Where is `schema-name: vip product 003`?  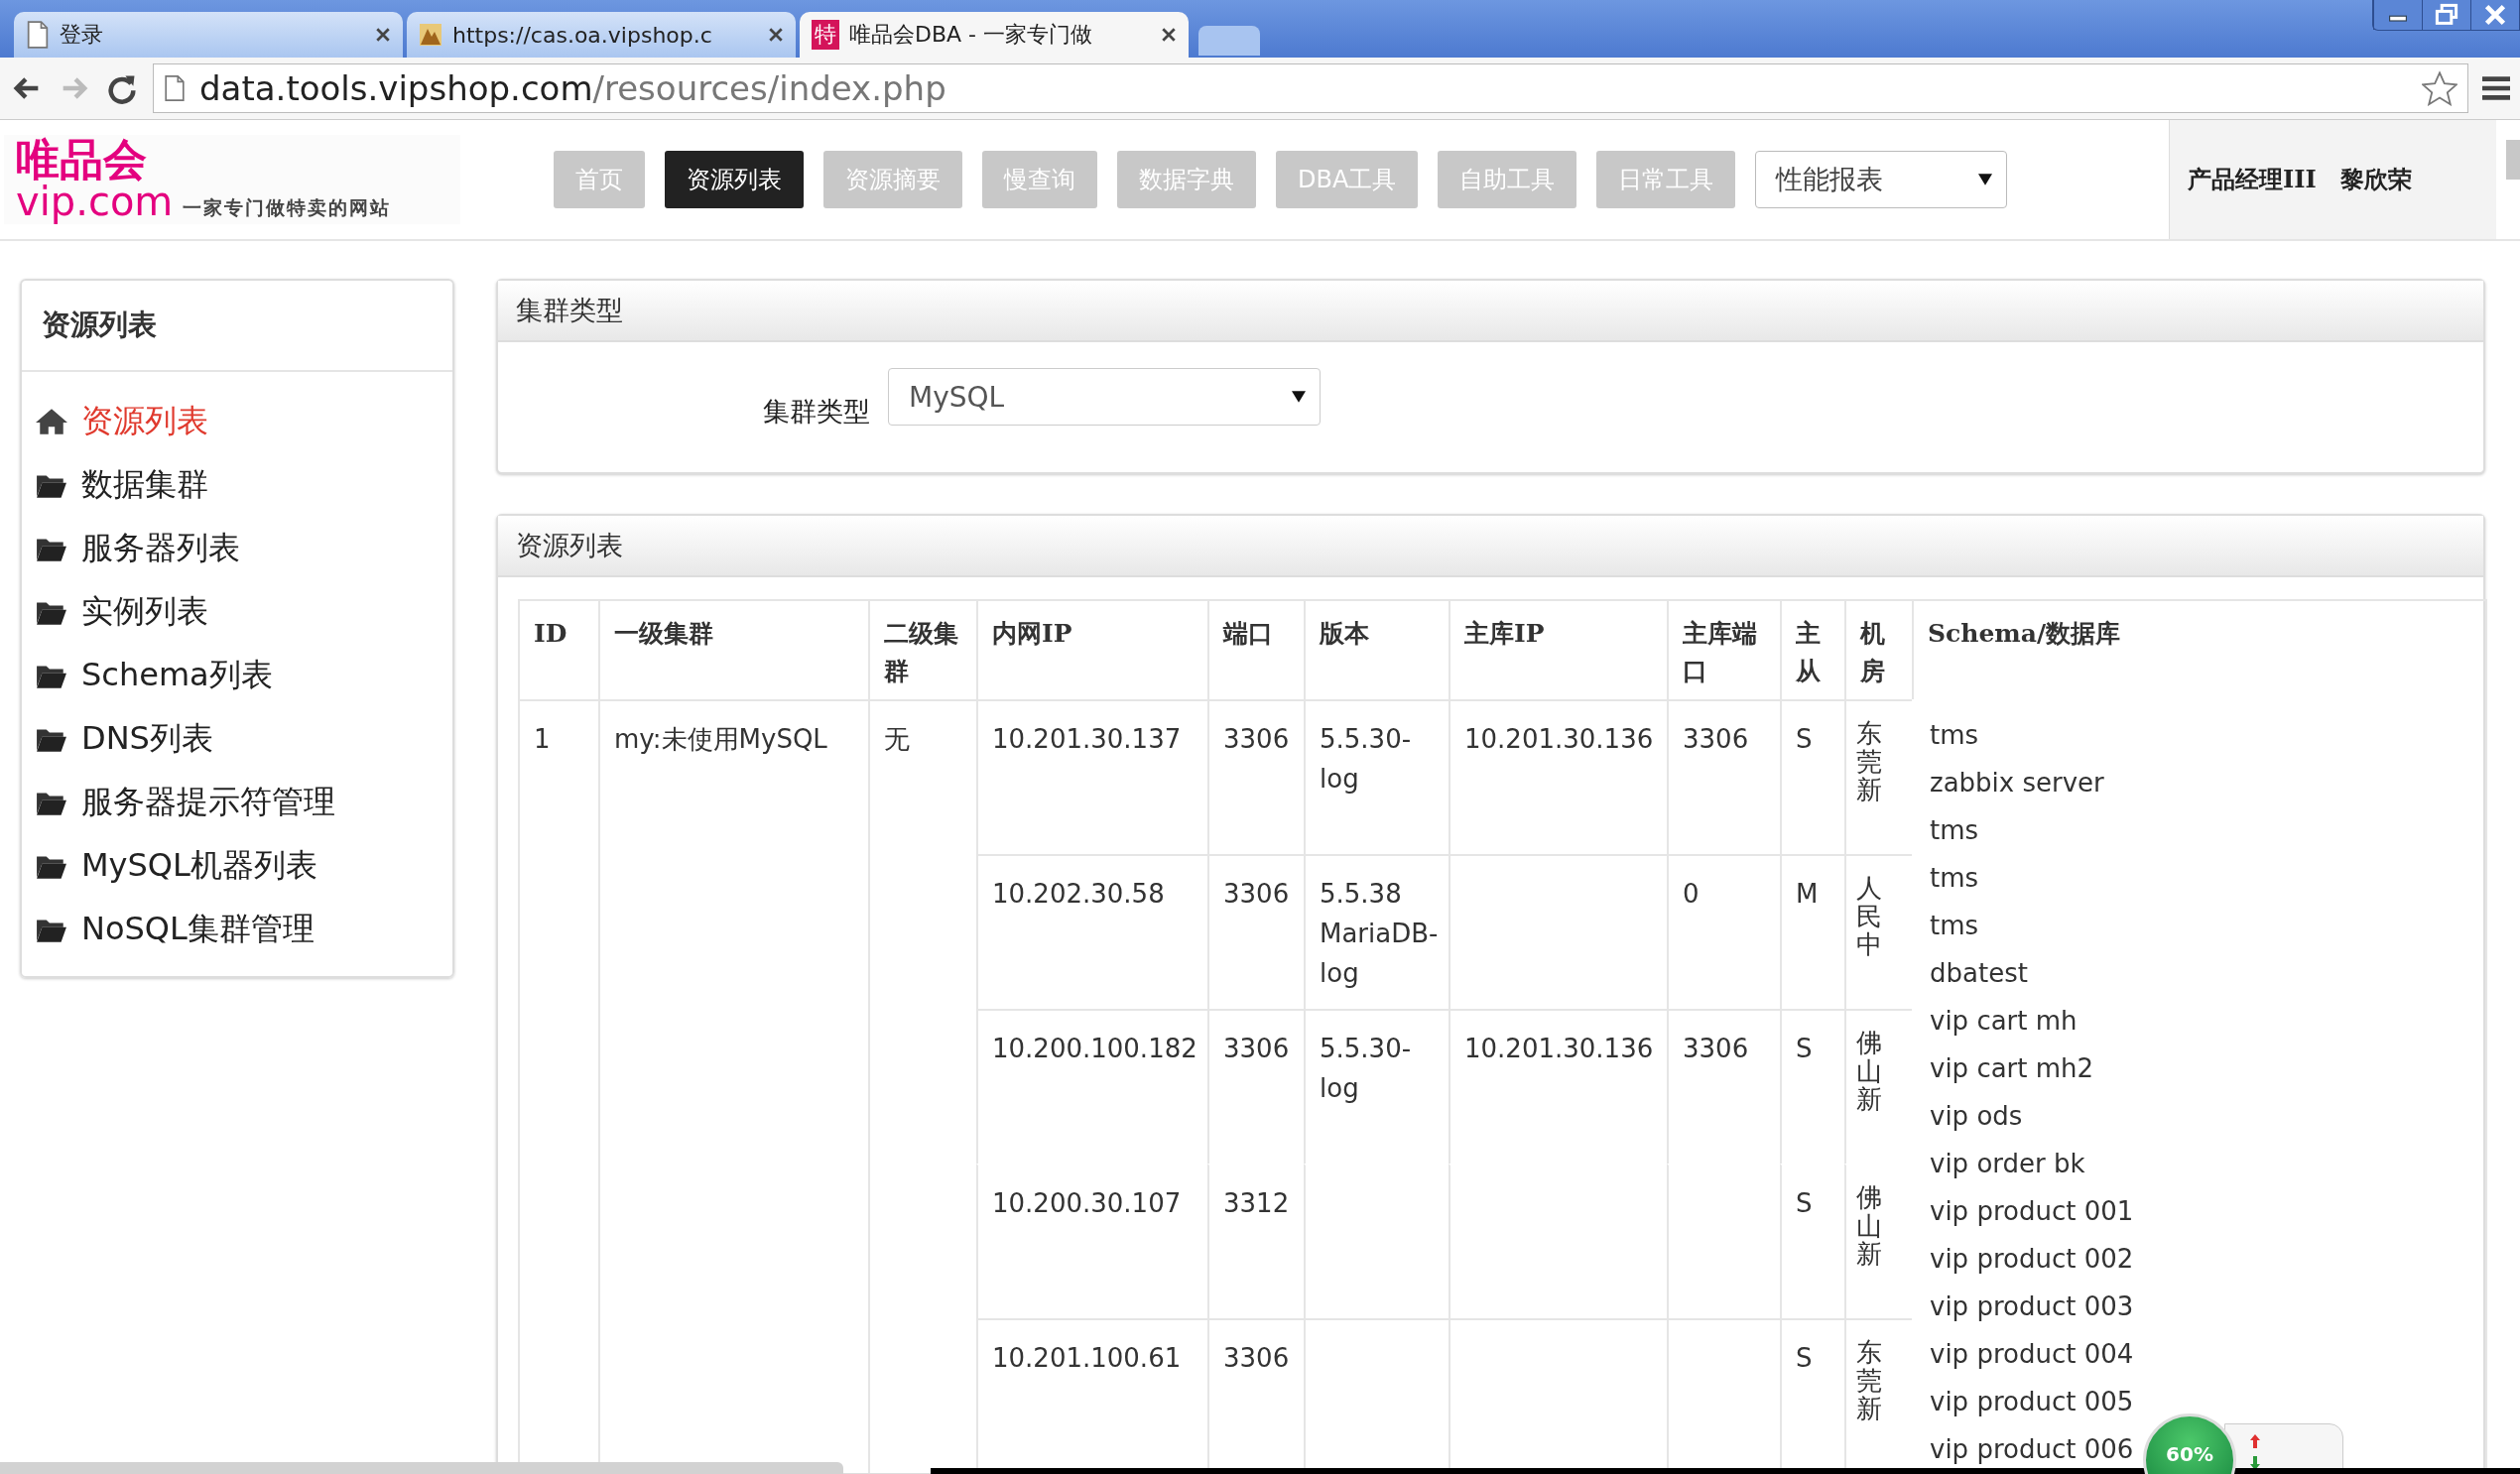
schema-name: vip product 003 is located at coordinates (2032, 1306).